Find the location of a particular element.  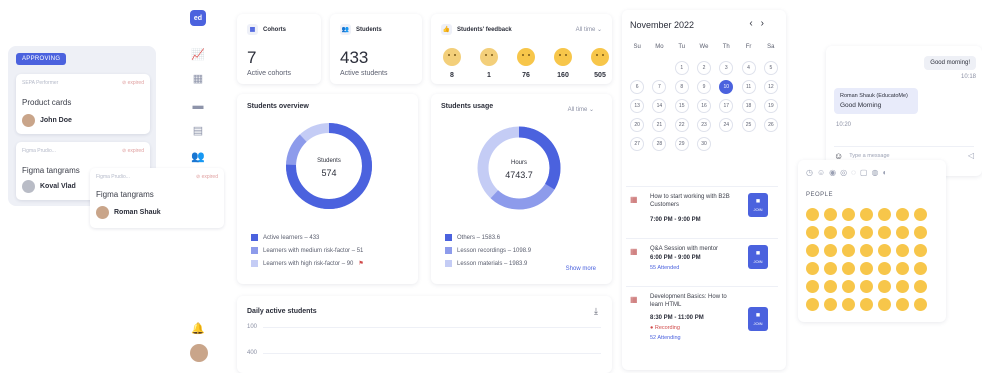

send-icon: ◁ is located at coordinates (971, 155).